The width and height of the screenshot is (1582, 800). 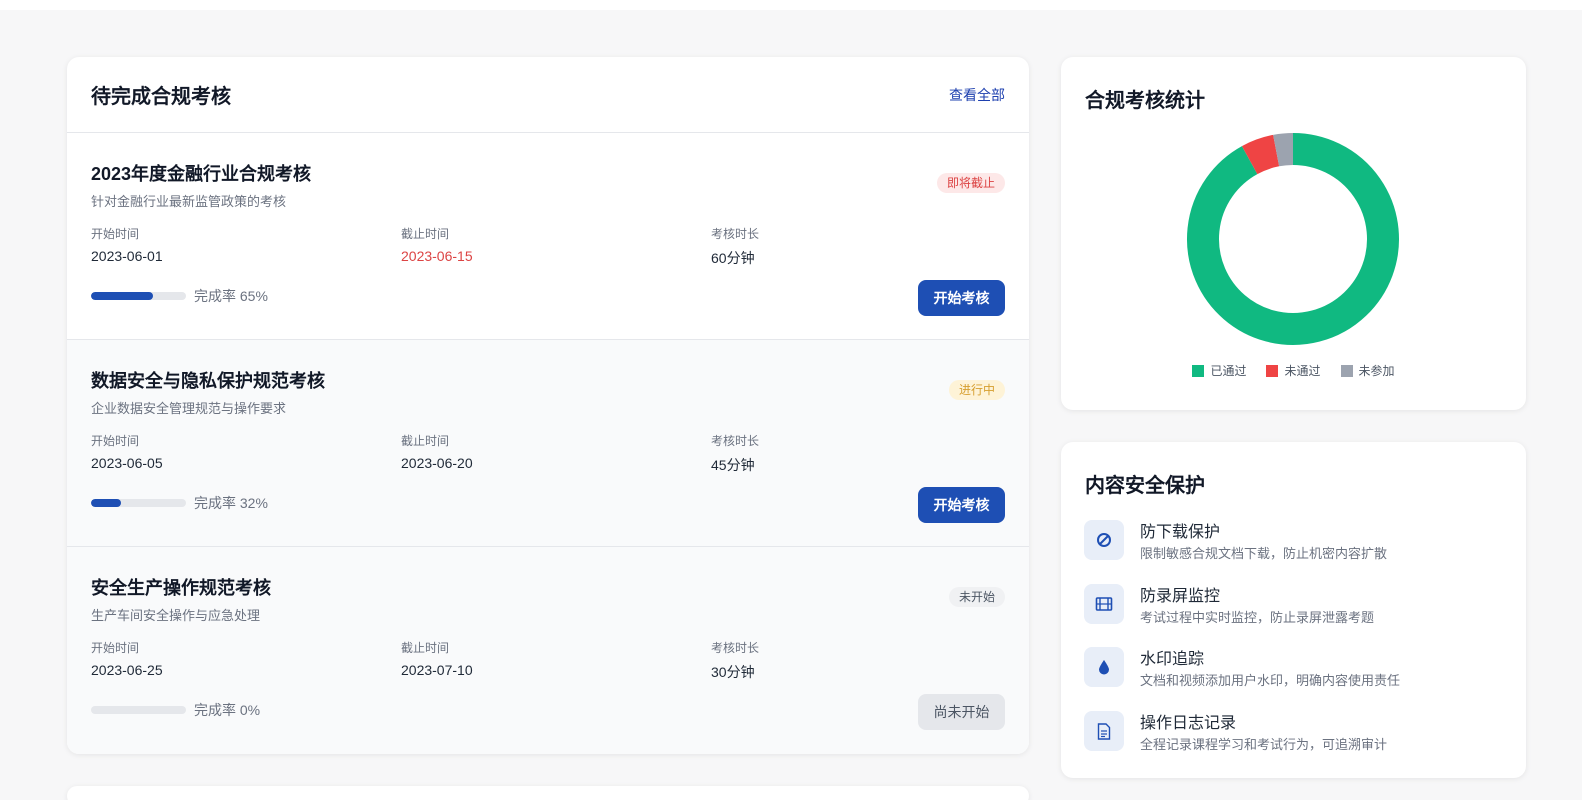 I want to click on progress-text: 完成率 65%, so click(x=231, y=296).